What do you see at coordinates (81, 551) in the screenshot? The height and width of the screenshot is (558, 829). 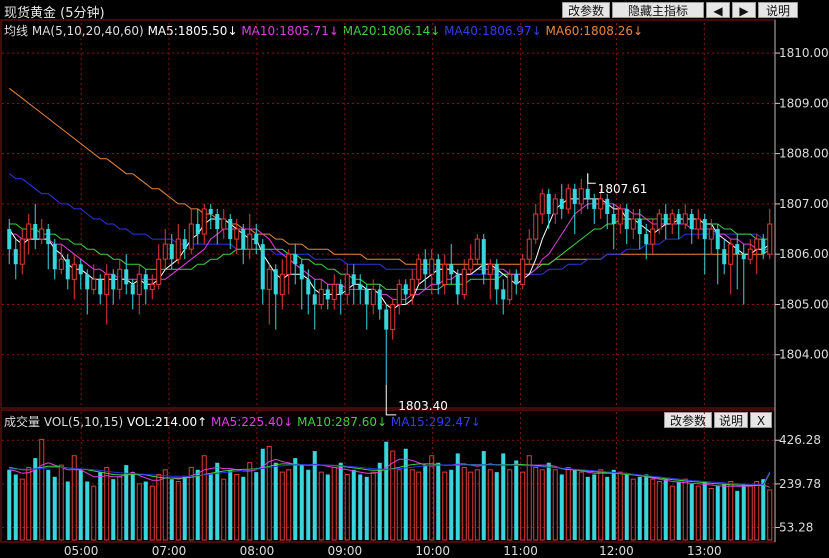 I see `x-tick-label: 05:00` at bounding box center [81, 551].